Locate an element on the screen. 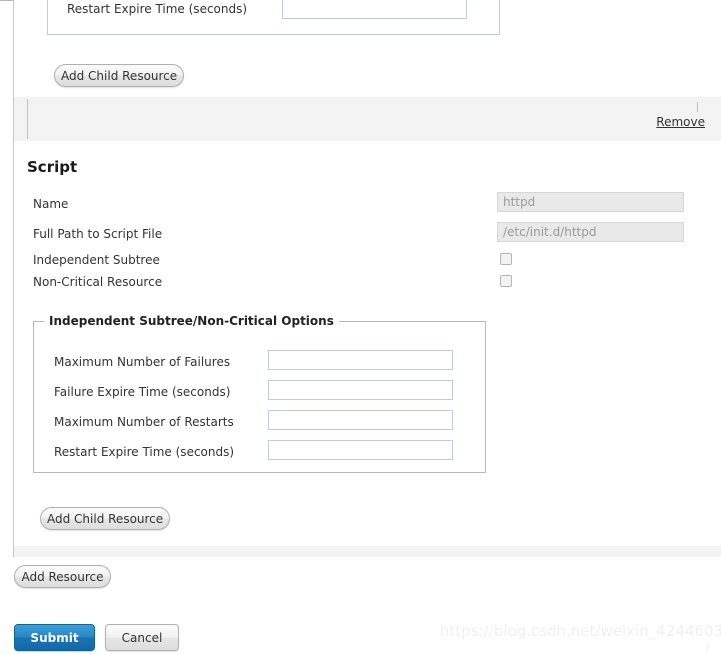 This screenshot has height=654, width=721. input-restart-expire-time-top is located at coordinates (374, 9).